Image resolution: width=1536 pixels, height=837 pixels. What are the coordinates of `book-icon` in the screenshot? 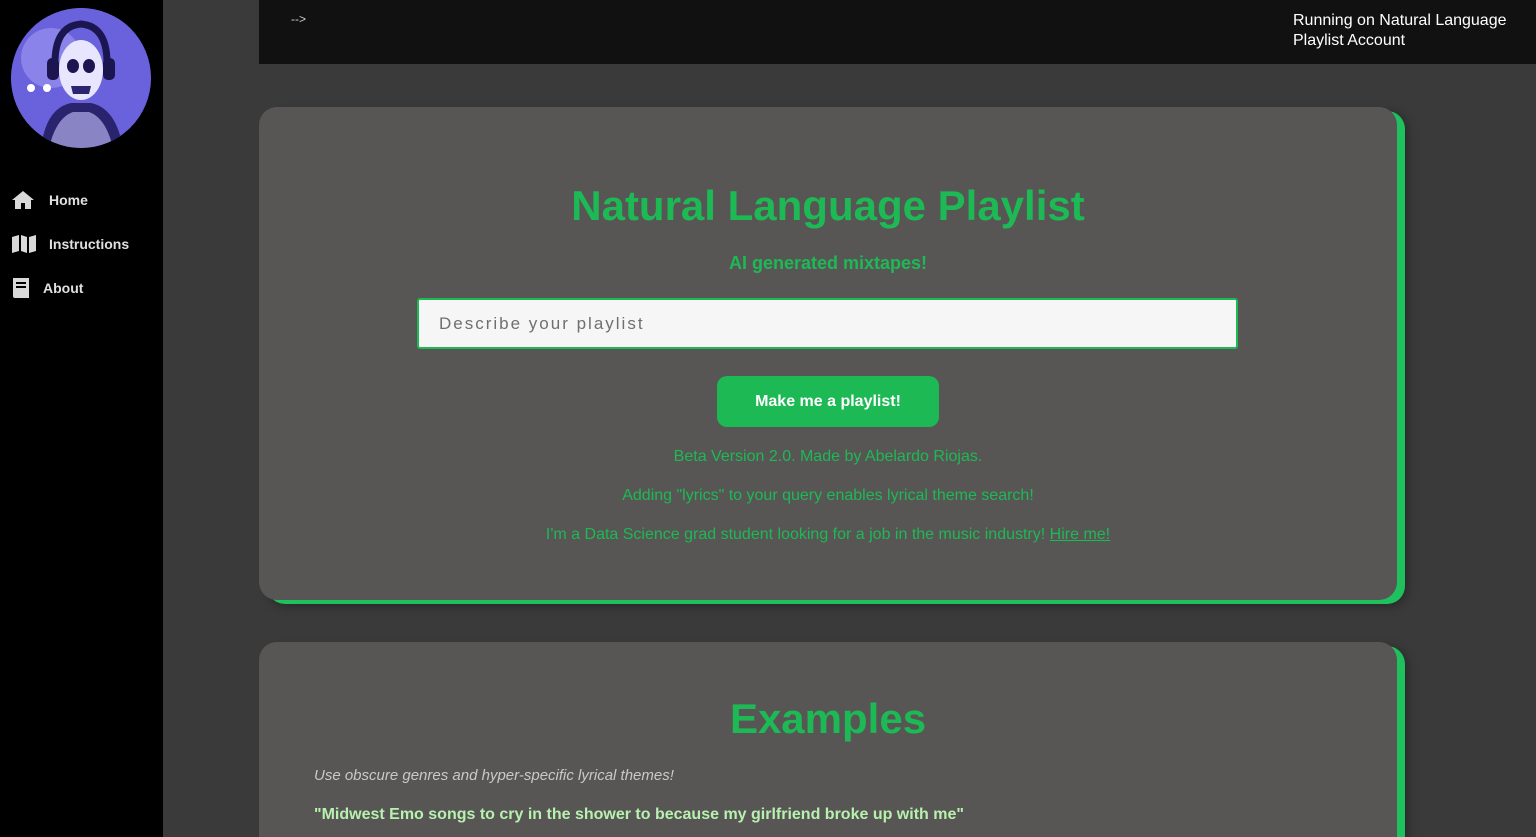 It's located at (24, 288).